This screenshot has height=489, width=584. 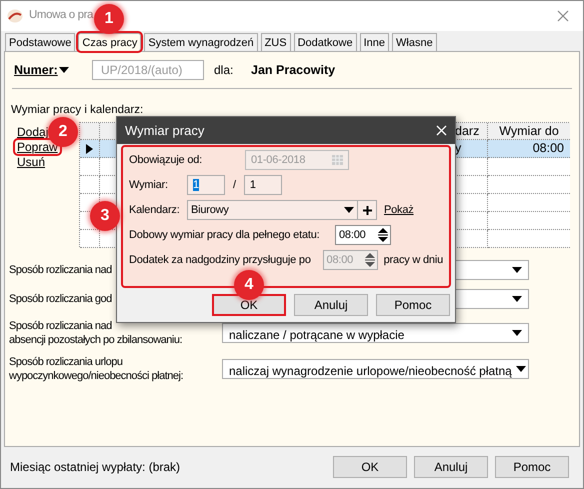 I want to click on setting-label: Sposób rozliczania urlopu wypoczynkowego/nieobecności płatnej:, so click(x=96, y=369).